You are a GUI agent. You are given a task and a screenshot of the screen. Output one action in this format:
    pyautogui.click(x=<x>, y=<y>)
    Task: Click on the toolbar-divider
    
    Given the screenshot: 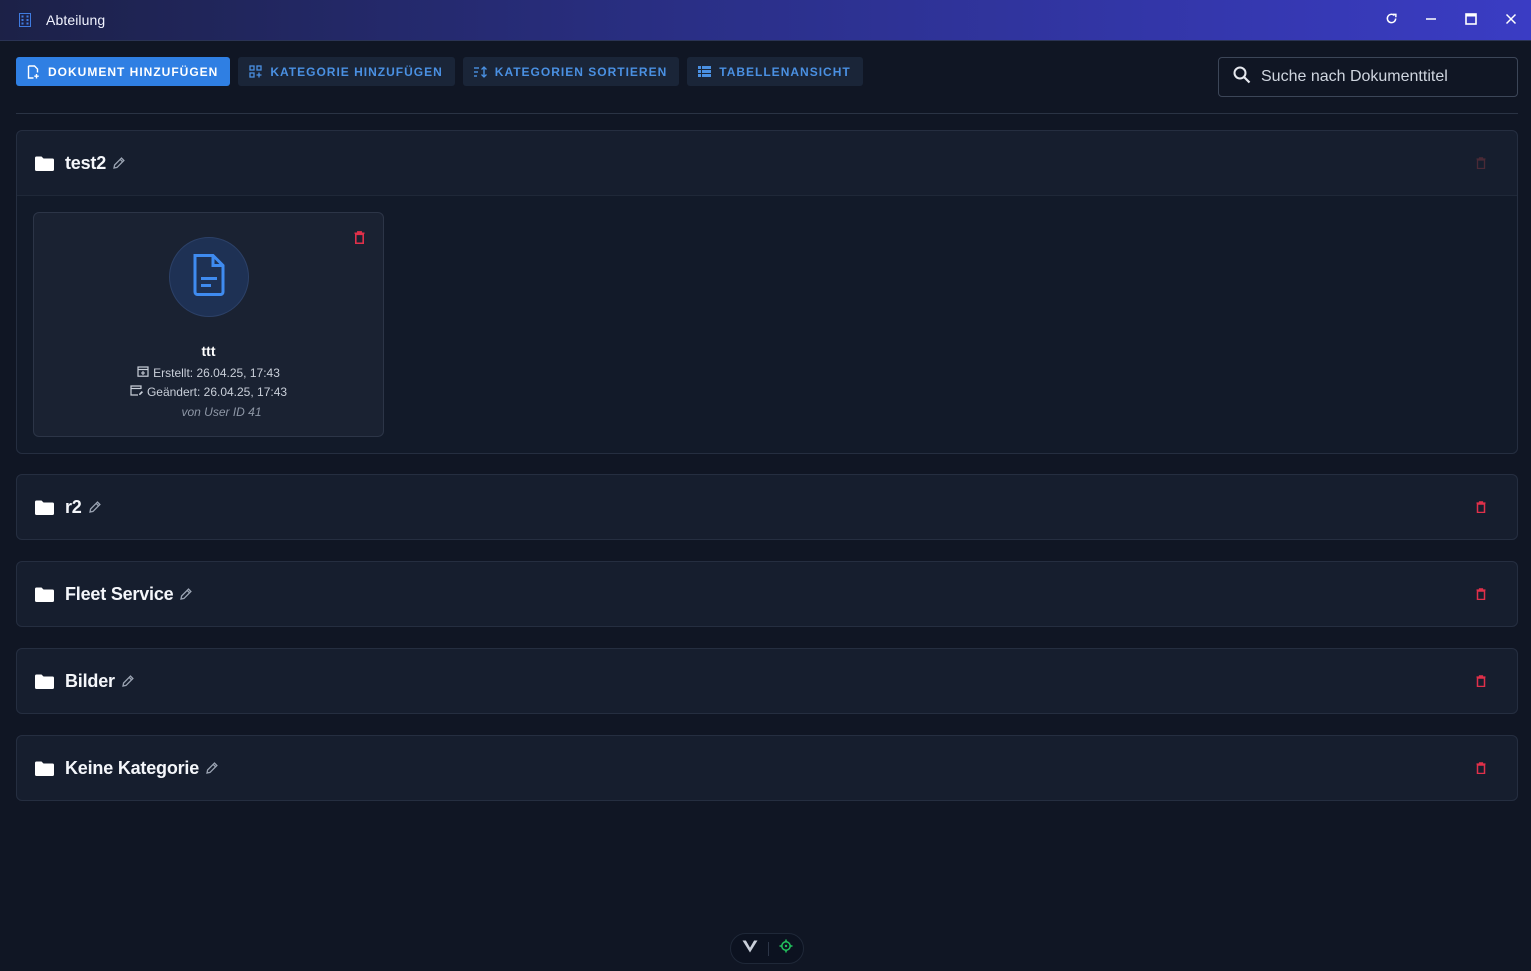 What is the action you would take?
    pyautogui.click(x=767, y=113)
    